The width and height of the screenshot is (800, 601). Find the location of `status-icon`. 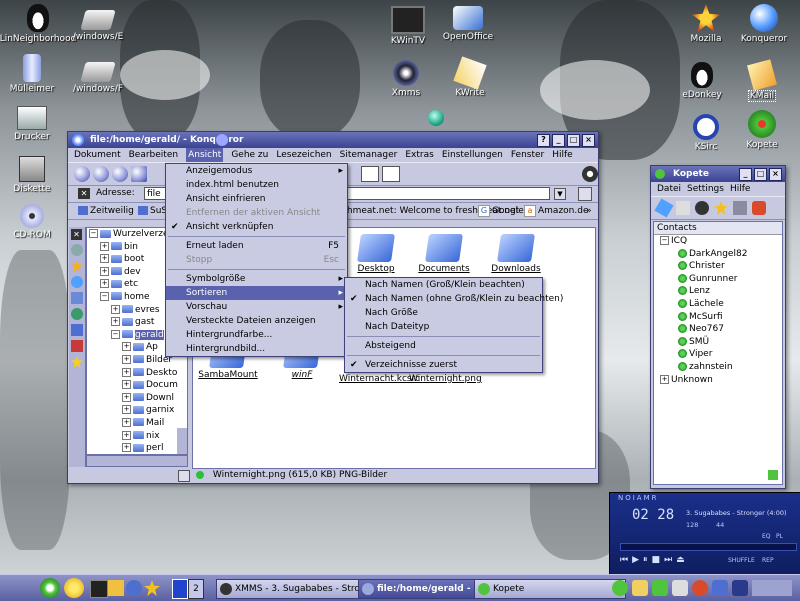

status-icon is located at coordinates (702, 208).